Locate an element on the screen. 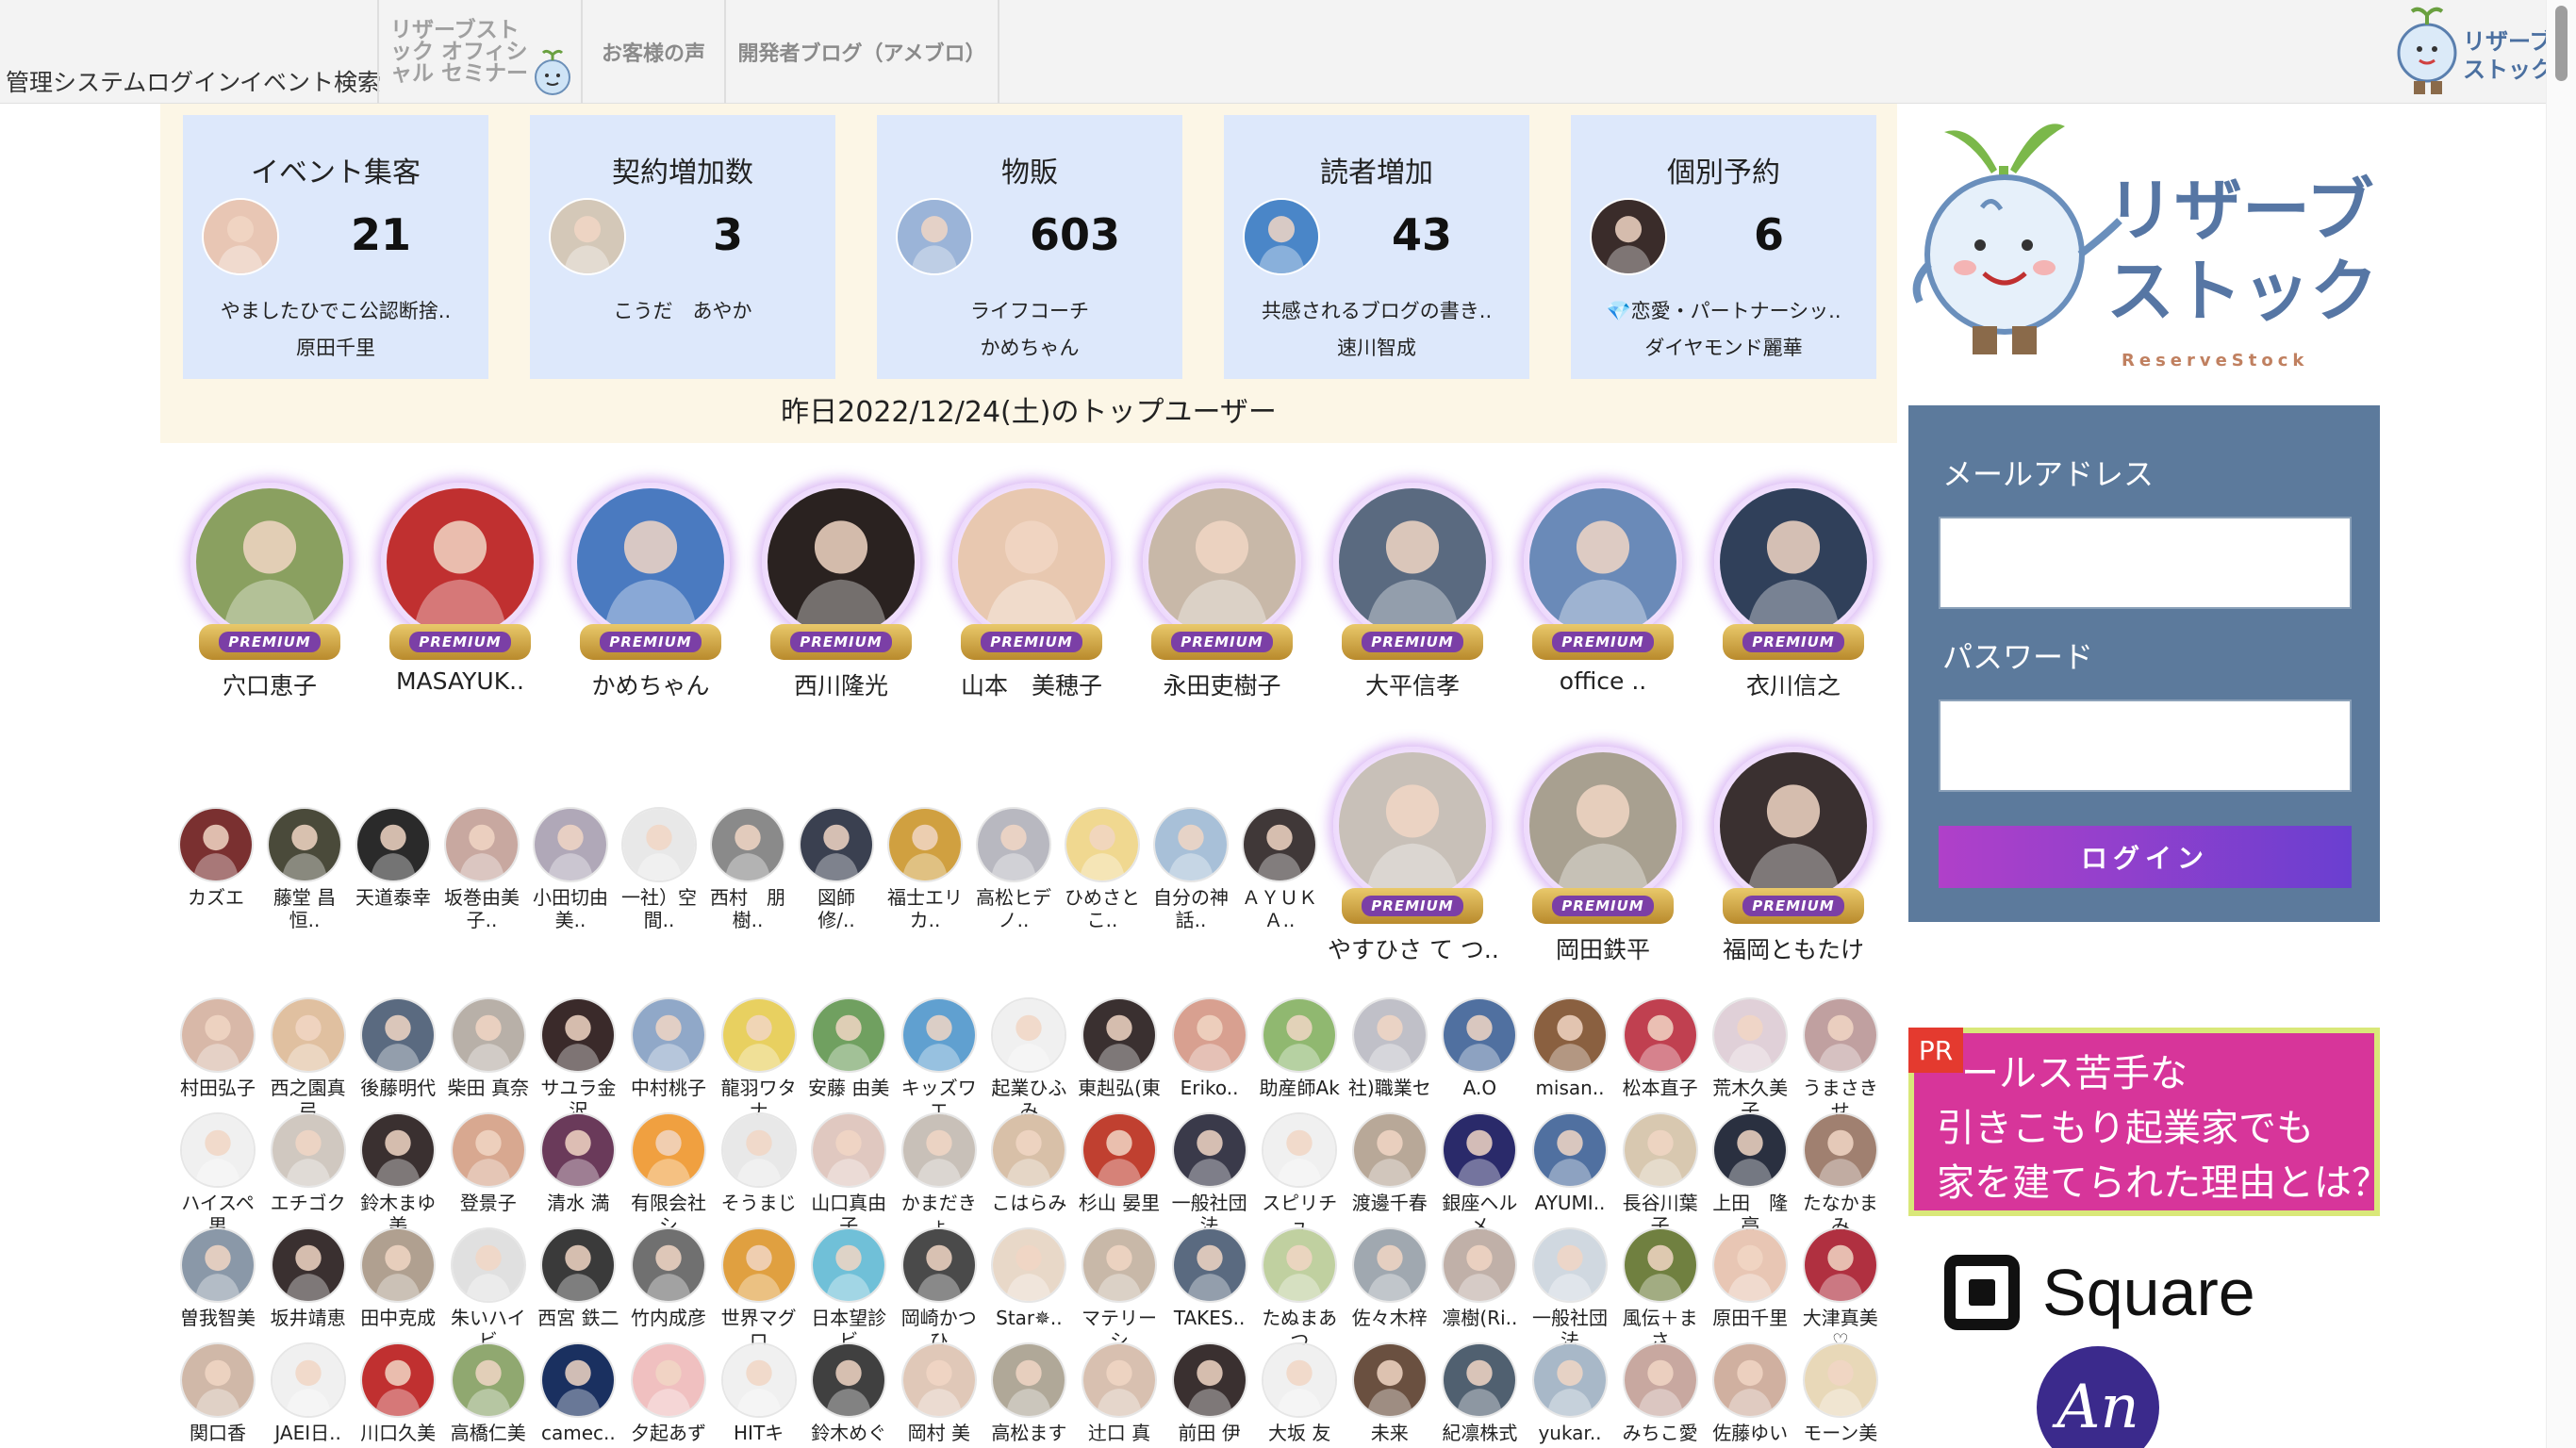 Image resolution: width=2576 pixels, height=1448 pixels. user-avatar-item: 天道泰幸 is located at coordinates (393, 870).